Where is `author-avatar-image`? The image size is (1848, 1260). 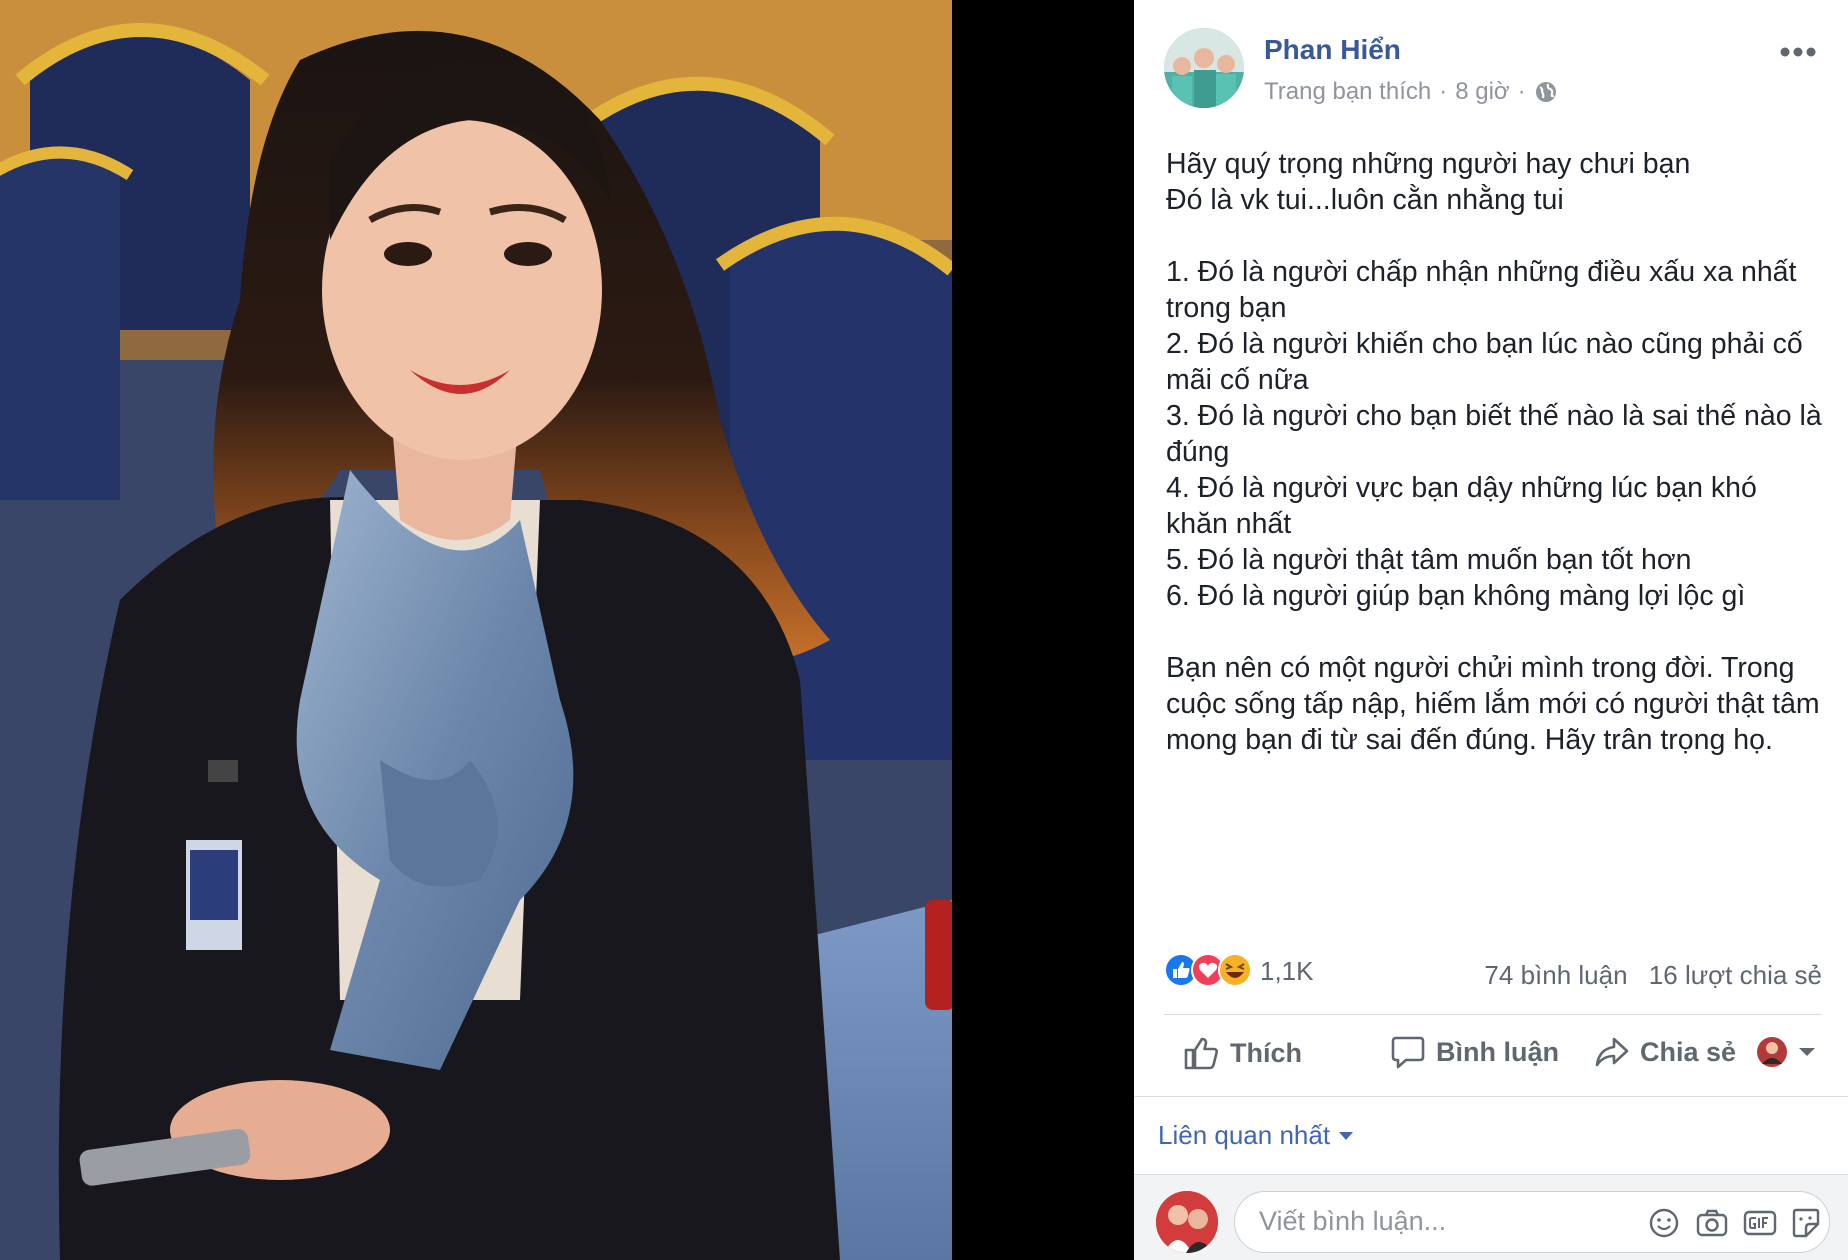
author-avatar-image is located at coordinates (1204, 68).